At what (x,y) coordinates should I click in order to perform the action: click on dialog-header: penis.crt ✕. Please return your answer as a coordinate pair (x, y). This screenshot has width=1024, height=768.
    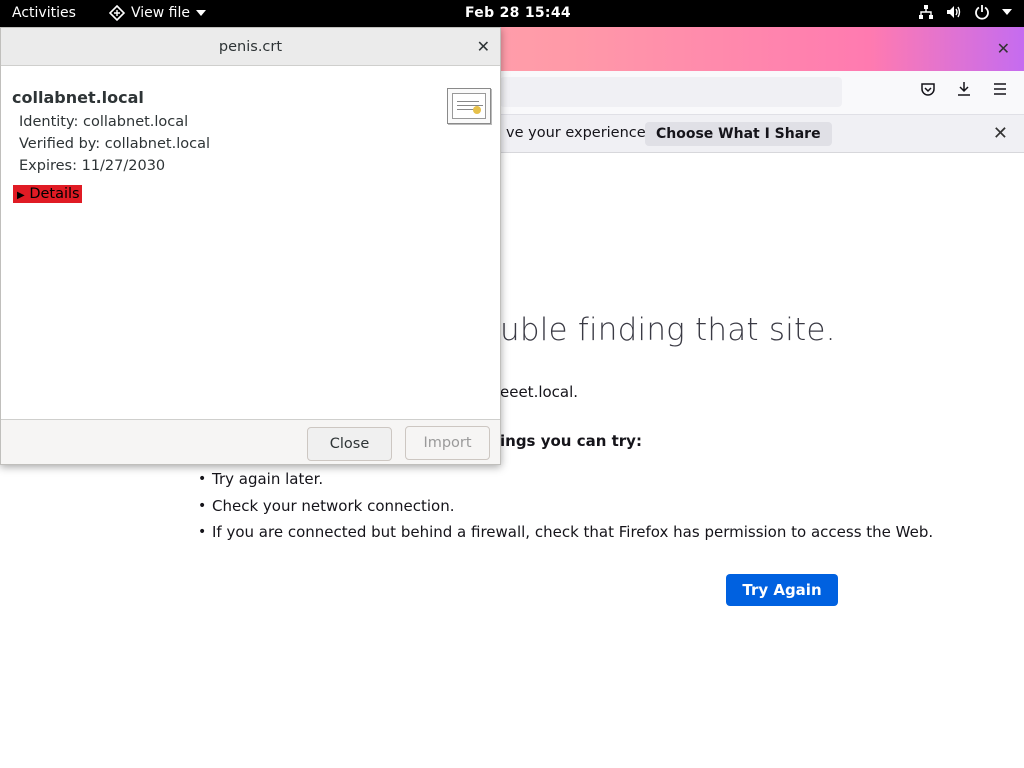
    Looking at the image, I should click on (250, 47).